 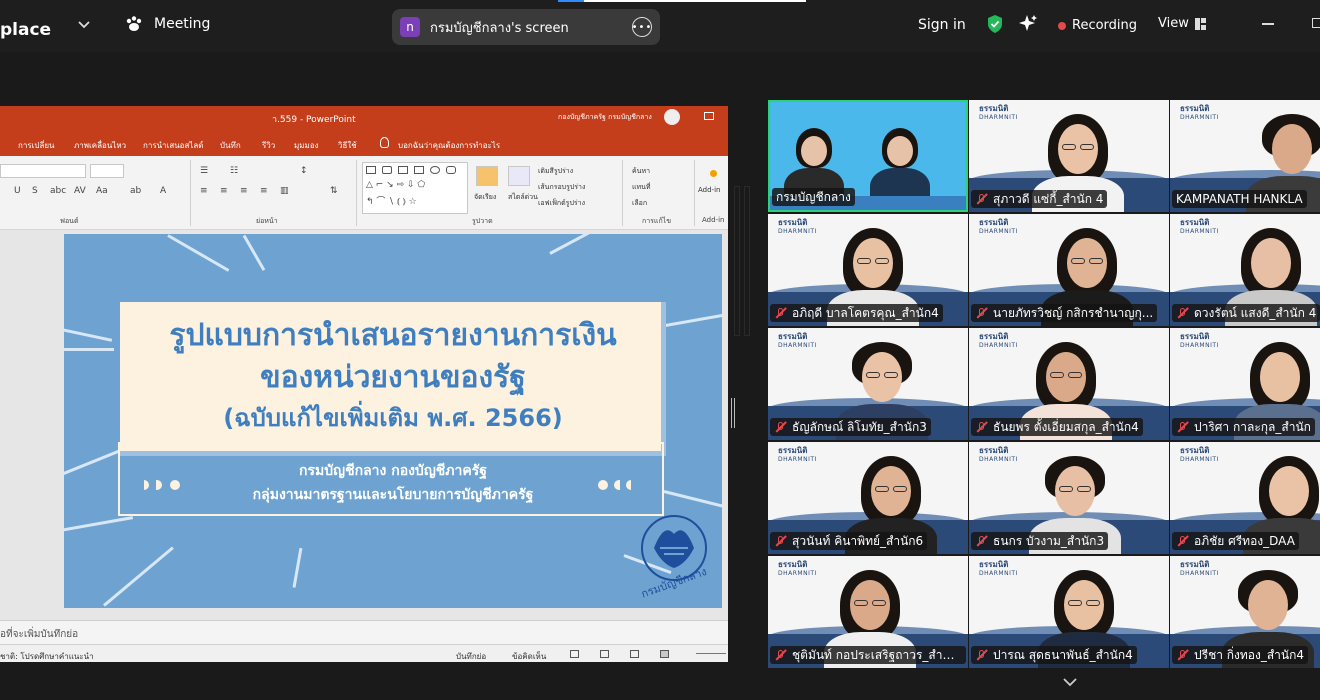 What do you see at coordinates (942, 25) in the screenshot?
I see `sign-in-button: Sign in` at bounding box center [942, 25].